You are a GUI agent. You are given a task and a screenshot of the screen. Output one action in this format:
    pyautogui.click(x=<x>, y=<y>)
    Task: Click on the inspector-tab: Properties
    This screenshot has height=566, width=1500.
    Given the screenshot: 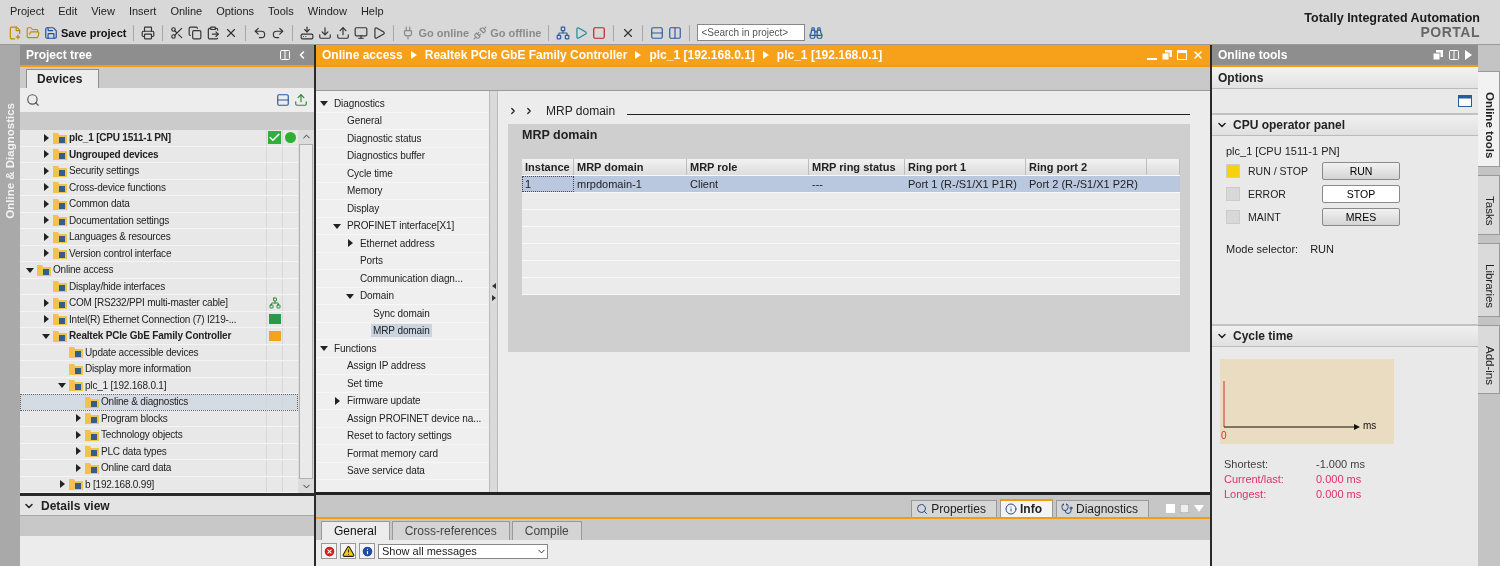 What is the action you would take?
    pyautogui.click(x=954, y=508)
    